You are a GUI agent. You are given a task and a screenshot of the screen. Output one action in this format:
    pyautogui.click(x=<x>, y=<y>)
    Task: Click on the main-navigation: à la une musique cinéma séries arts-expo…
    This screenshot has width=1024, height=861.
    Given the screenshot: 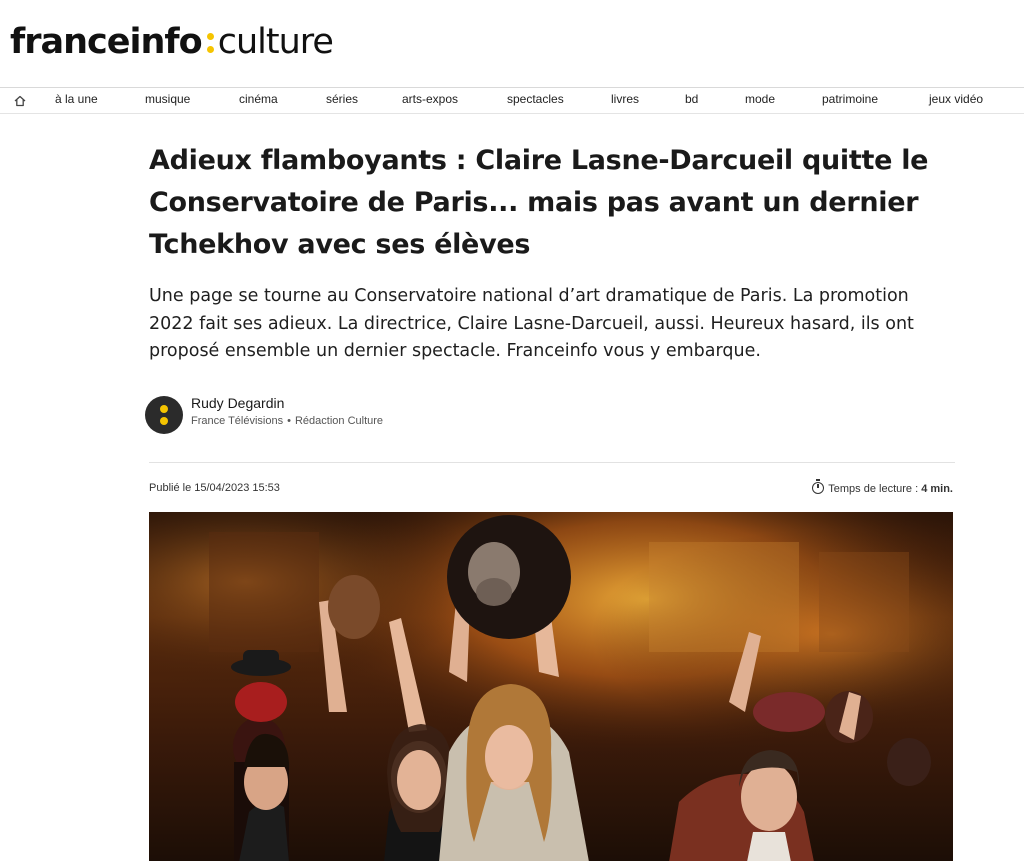 What is the action you would take?
    pyautogui.click(x=512, y=100)
    